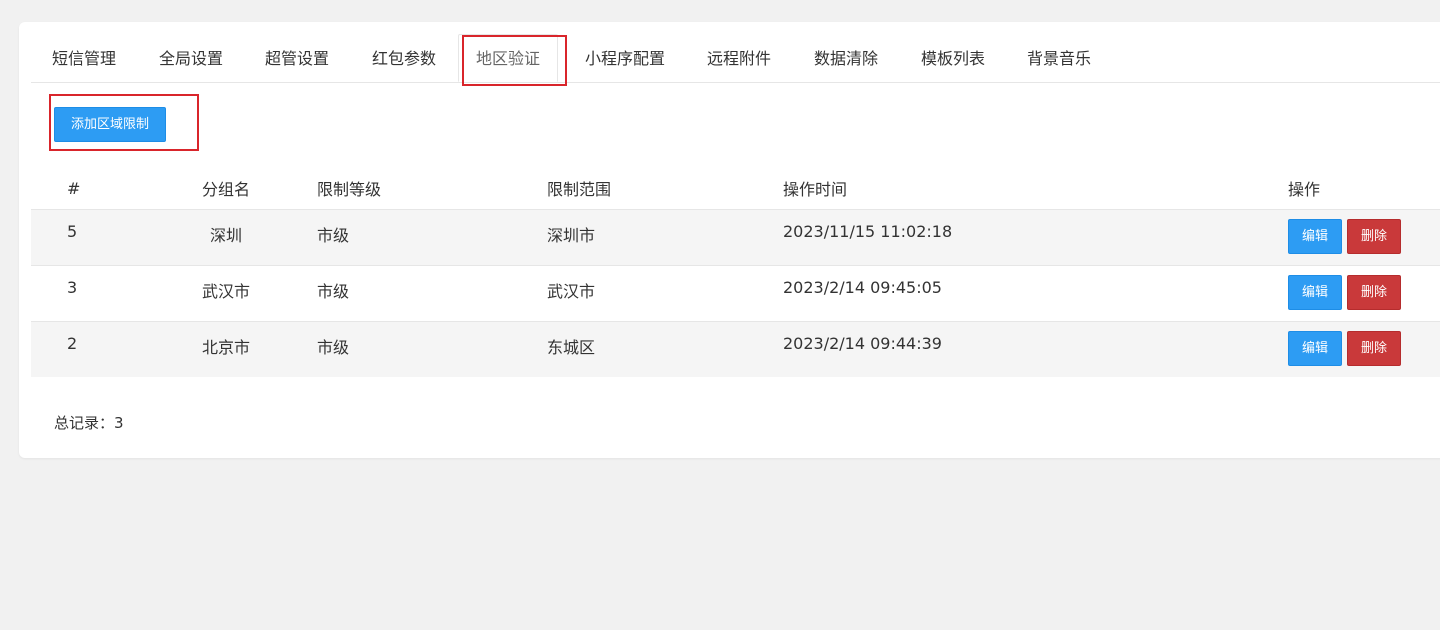  I want to click on tab-sms-management: 短信管理, so click(84, 59).